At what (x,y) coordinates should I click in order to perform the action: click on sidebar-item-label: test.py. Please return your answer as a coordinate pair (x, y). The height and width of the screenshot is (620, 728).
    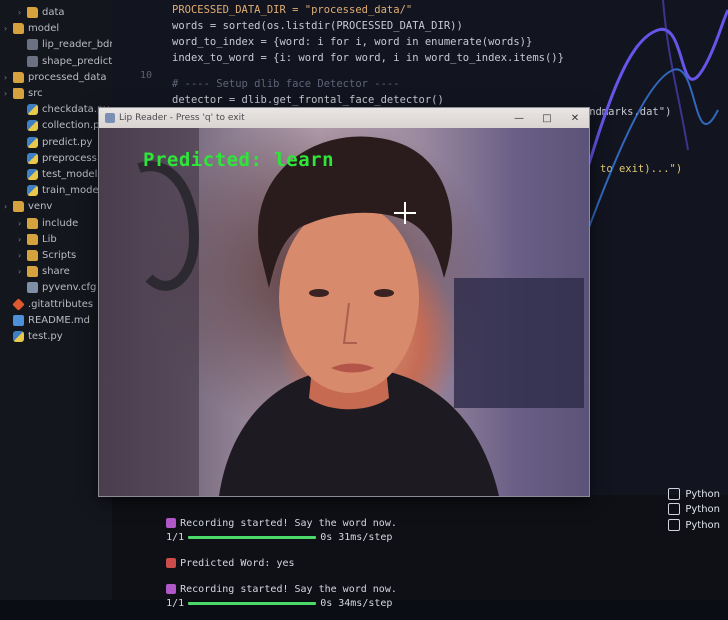
    Looking at the image, I should click on (45, 336).